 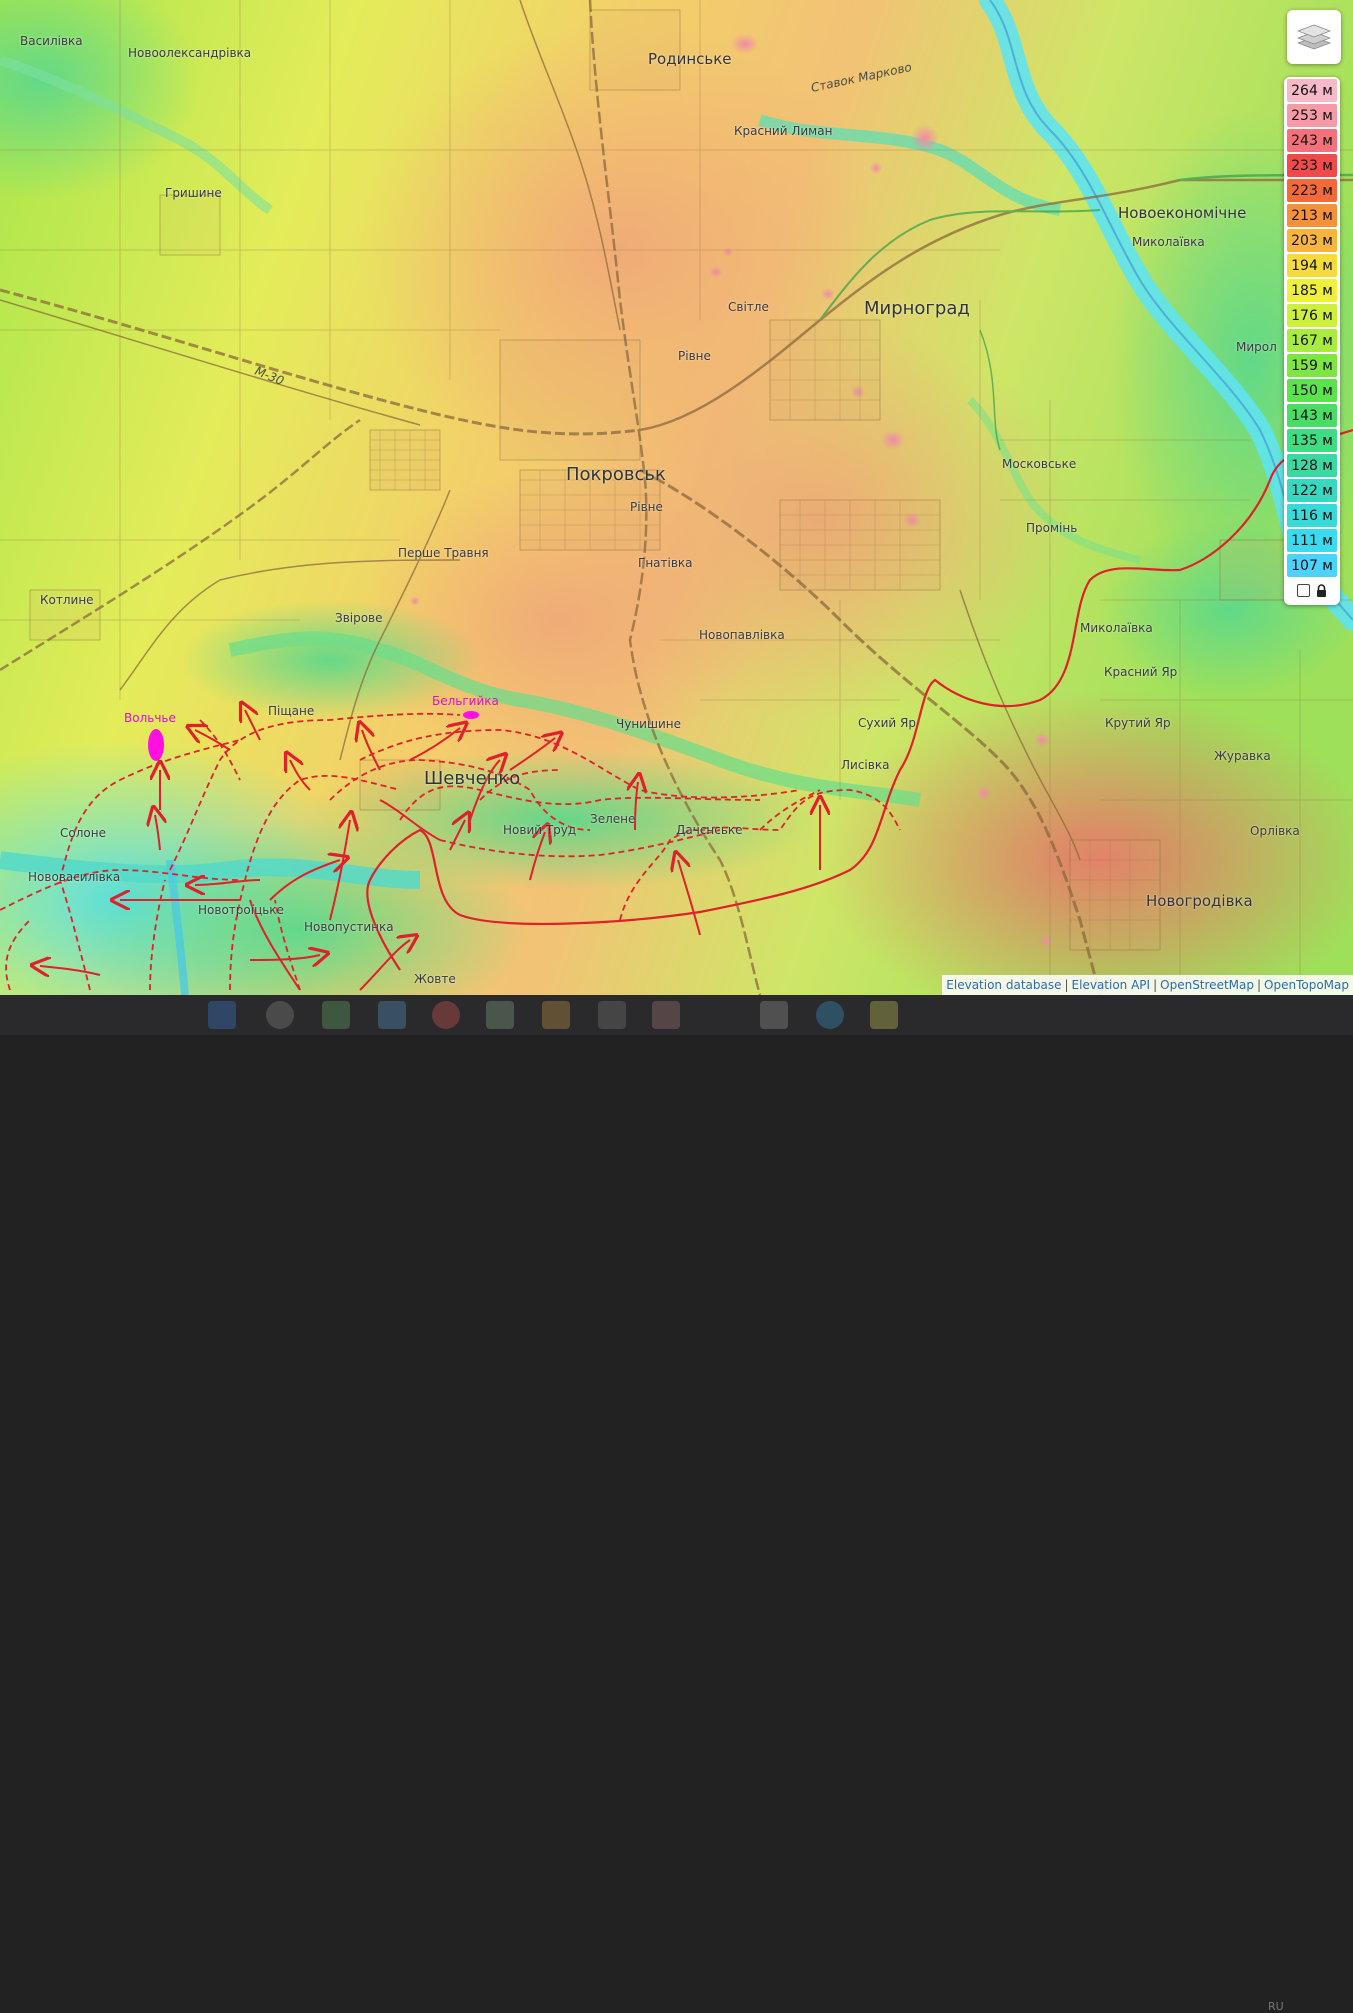 I want to click on legend-entry: 233 м, so click(x=1312, y=165).